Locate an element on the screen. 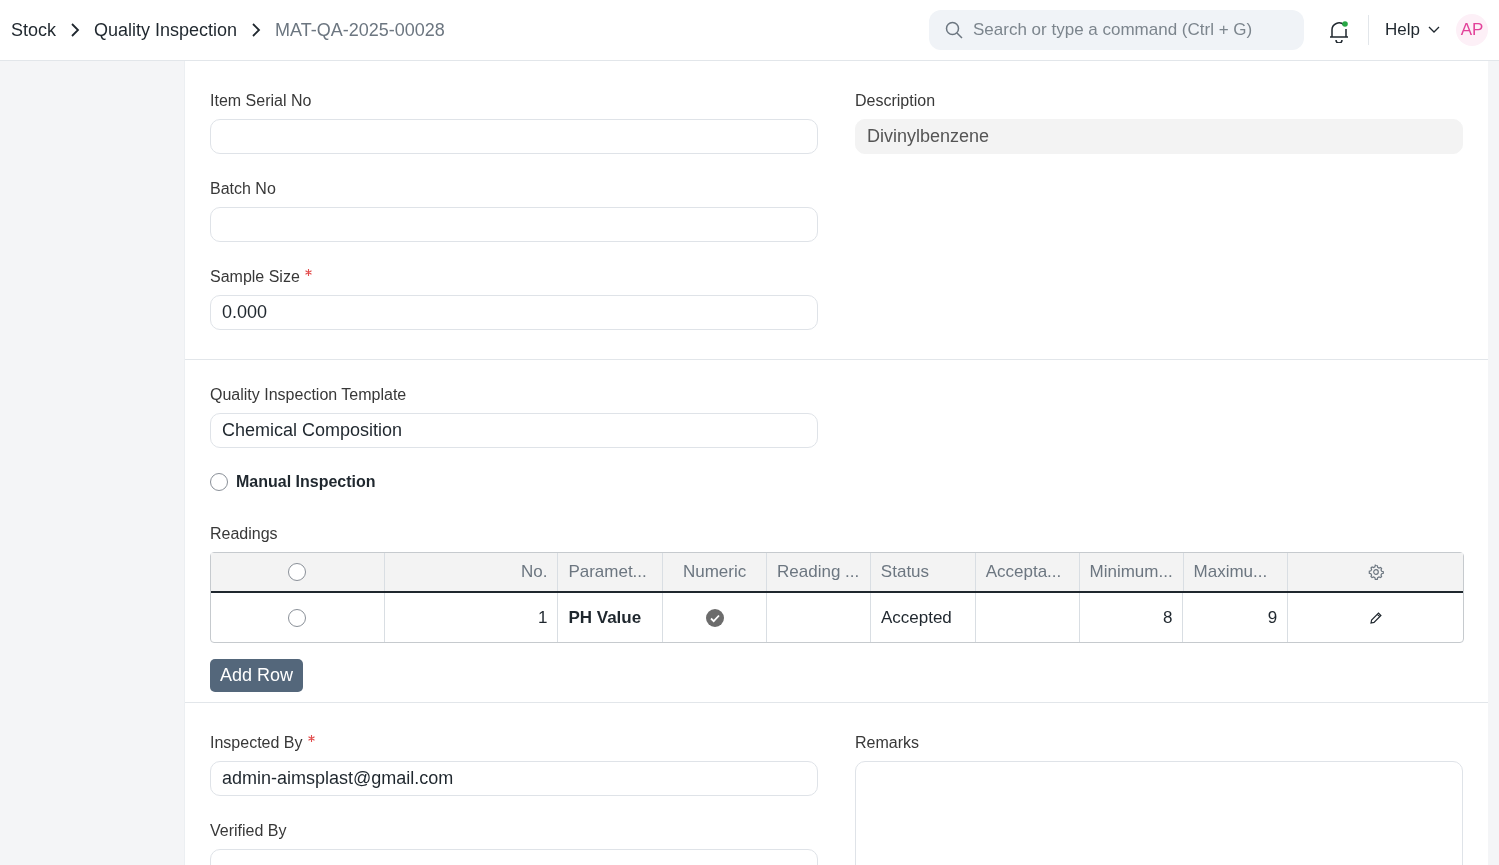 Image resolution: width=1499 pixels, height=865 pixels. input-field: admin-aimsplast@gmail.com is located at coordinates (514, 778).